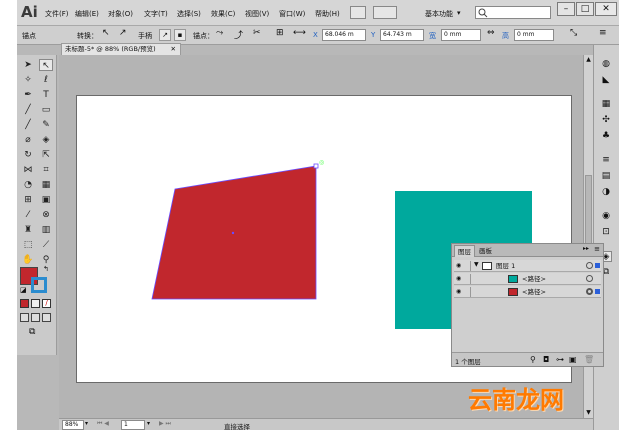 The height and width of the screenshot is (430, 619). What do you see at coordinates (588, 59) in the screenshot?
I see `scroll-up-icon: ▲` at bounding box center [588, 59].